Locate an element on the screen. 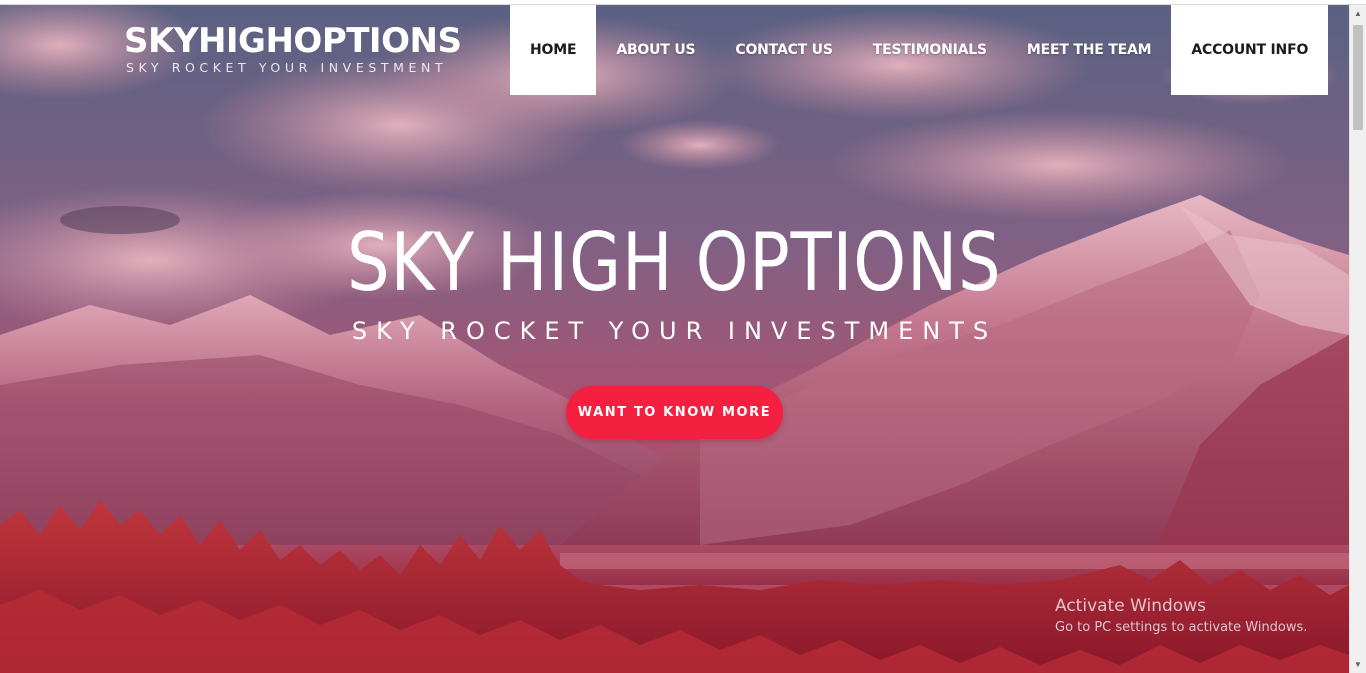  hero-title: SKY HIGH OPTIONS is located at coordinates (674, 262).